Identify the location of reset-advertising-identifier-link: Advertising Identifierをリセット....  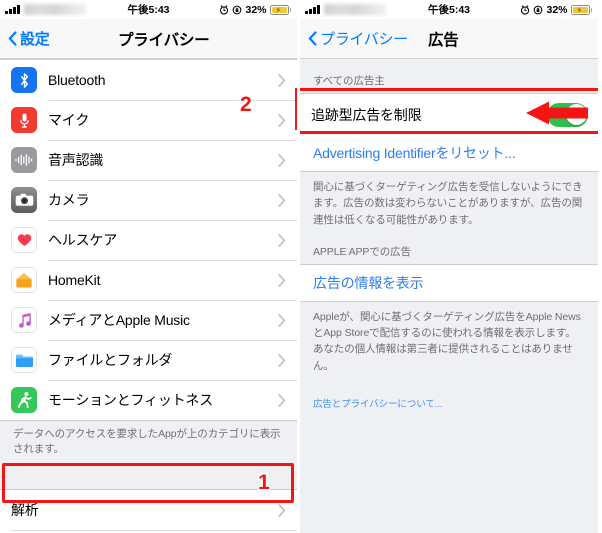
(449, 153).